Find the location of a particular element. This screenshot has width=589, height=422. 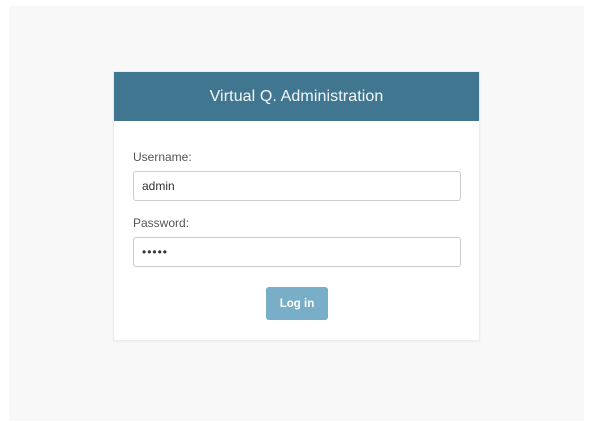

username-input is located at coordinates (297, 186).